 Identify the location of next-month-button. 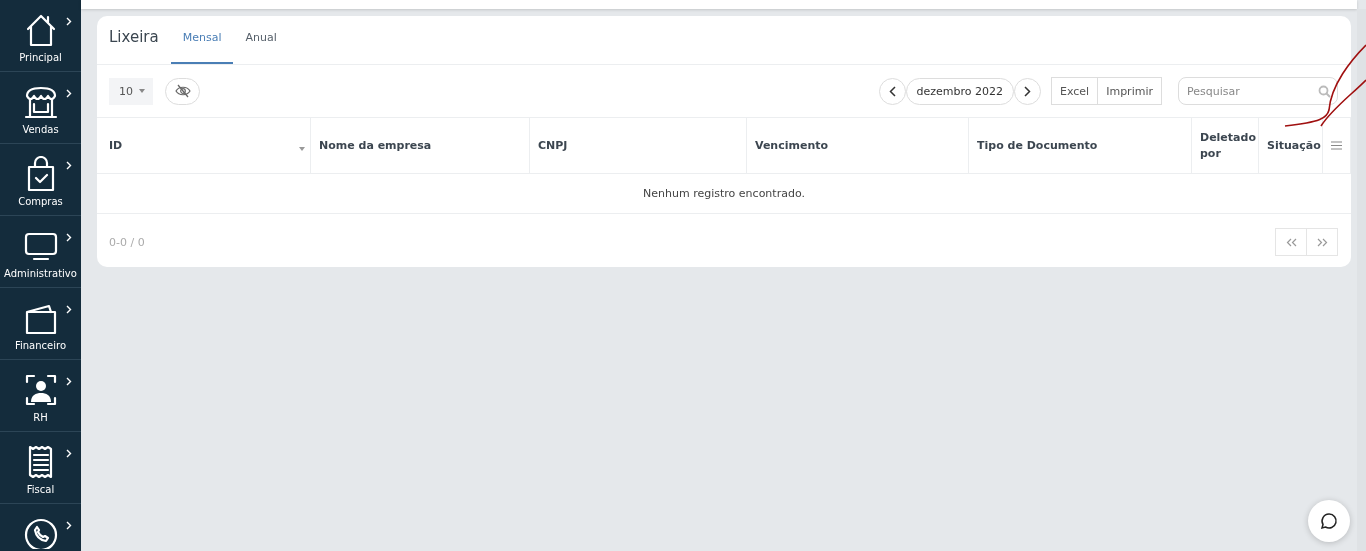
(1028, 91).